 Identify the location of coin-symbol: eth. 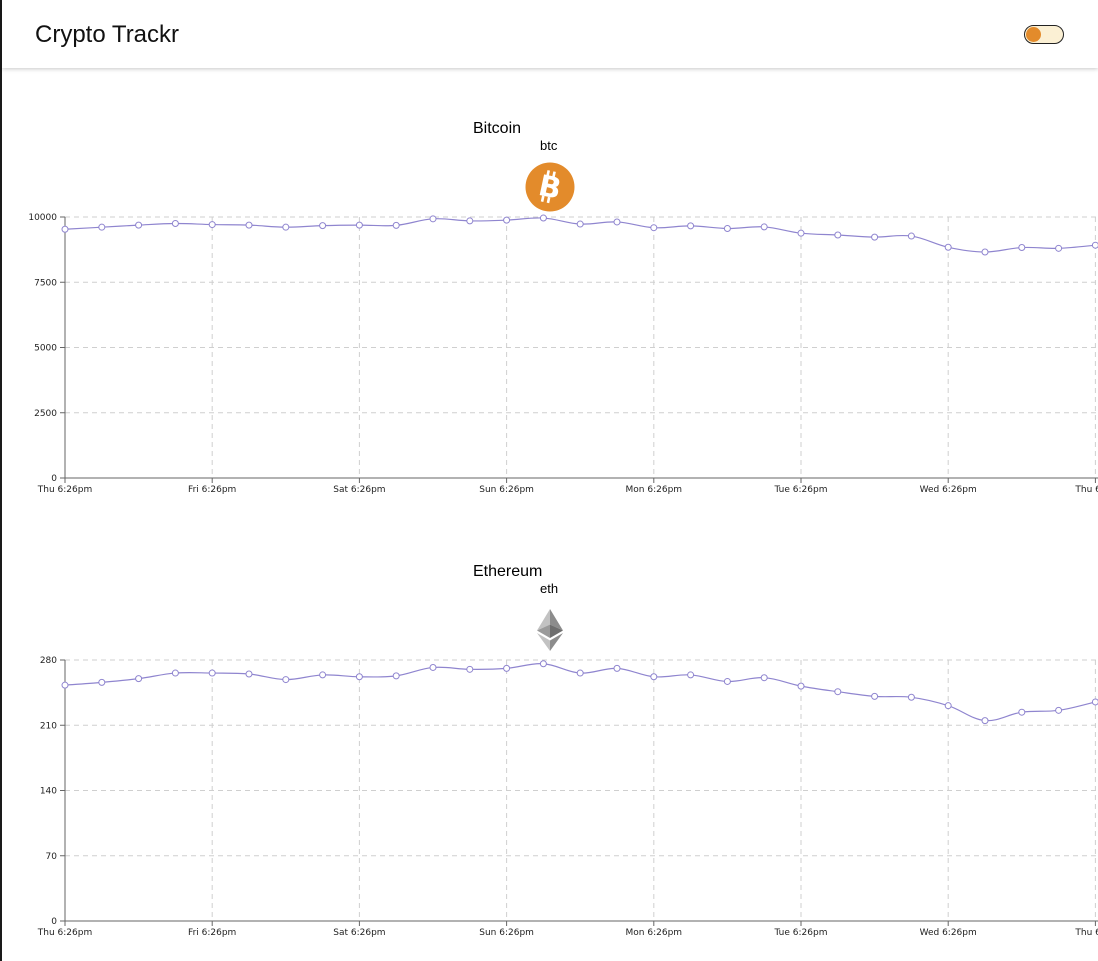
(549, 588).